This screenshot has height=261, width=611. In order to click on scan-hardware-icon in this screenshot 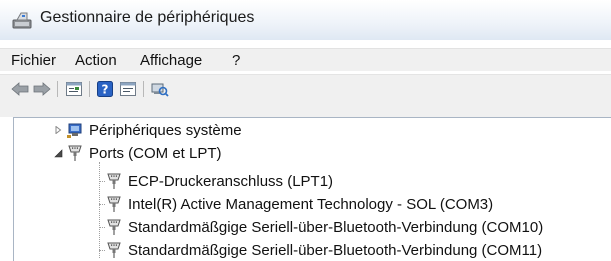, I will do `click(160, 90)`.